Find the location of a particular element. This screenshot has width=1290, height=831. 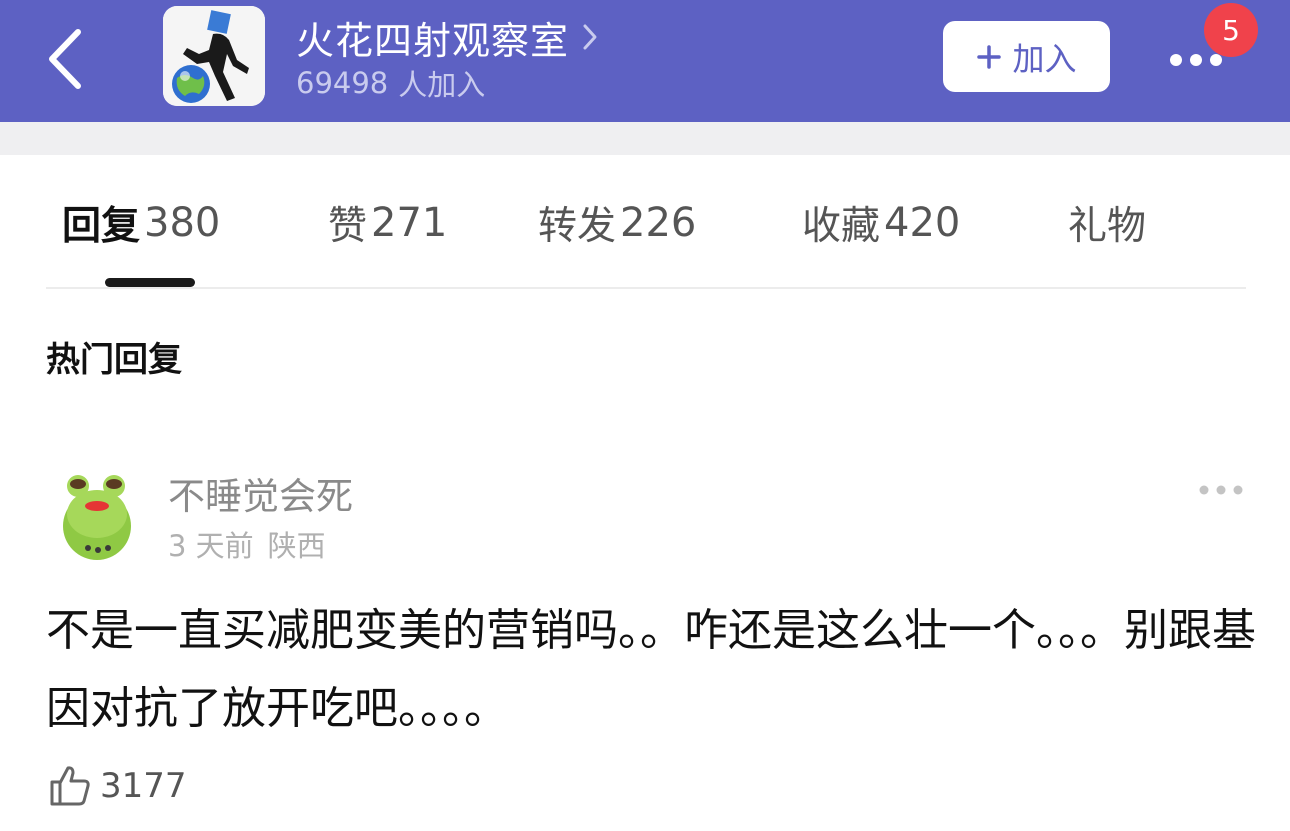

avatar is located at coordinates (97, 512).